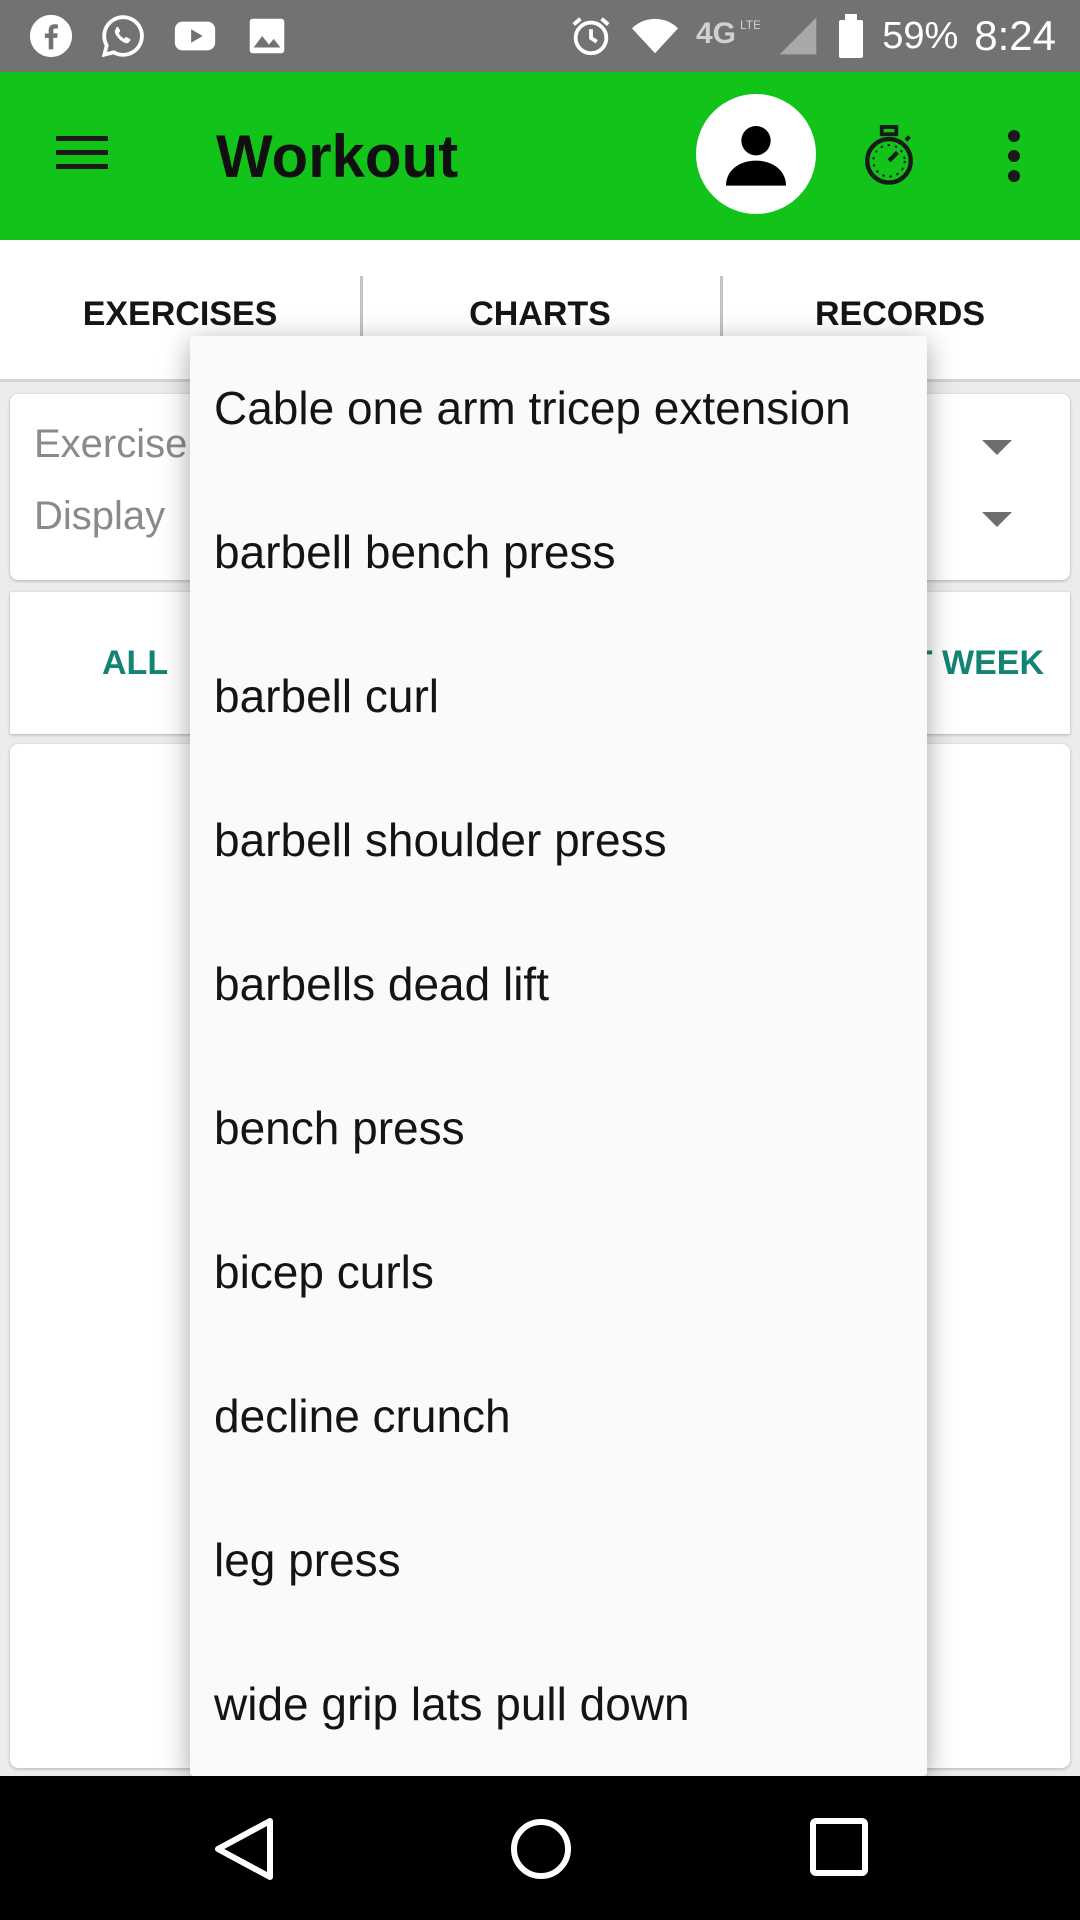 Image resolution: width=1080 pixels, height=1920 pixels. What do you see at coordinates (540, 156) in the screenshot?
I see `app-bar: Workout` at bounding box center [540, 156].